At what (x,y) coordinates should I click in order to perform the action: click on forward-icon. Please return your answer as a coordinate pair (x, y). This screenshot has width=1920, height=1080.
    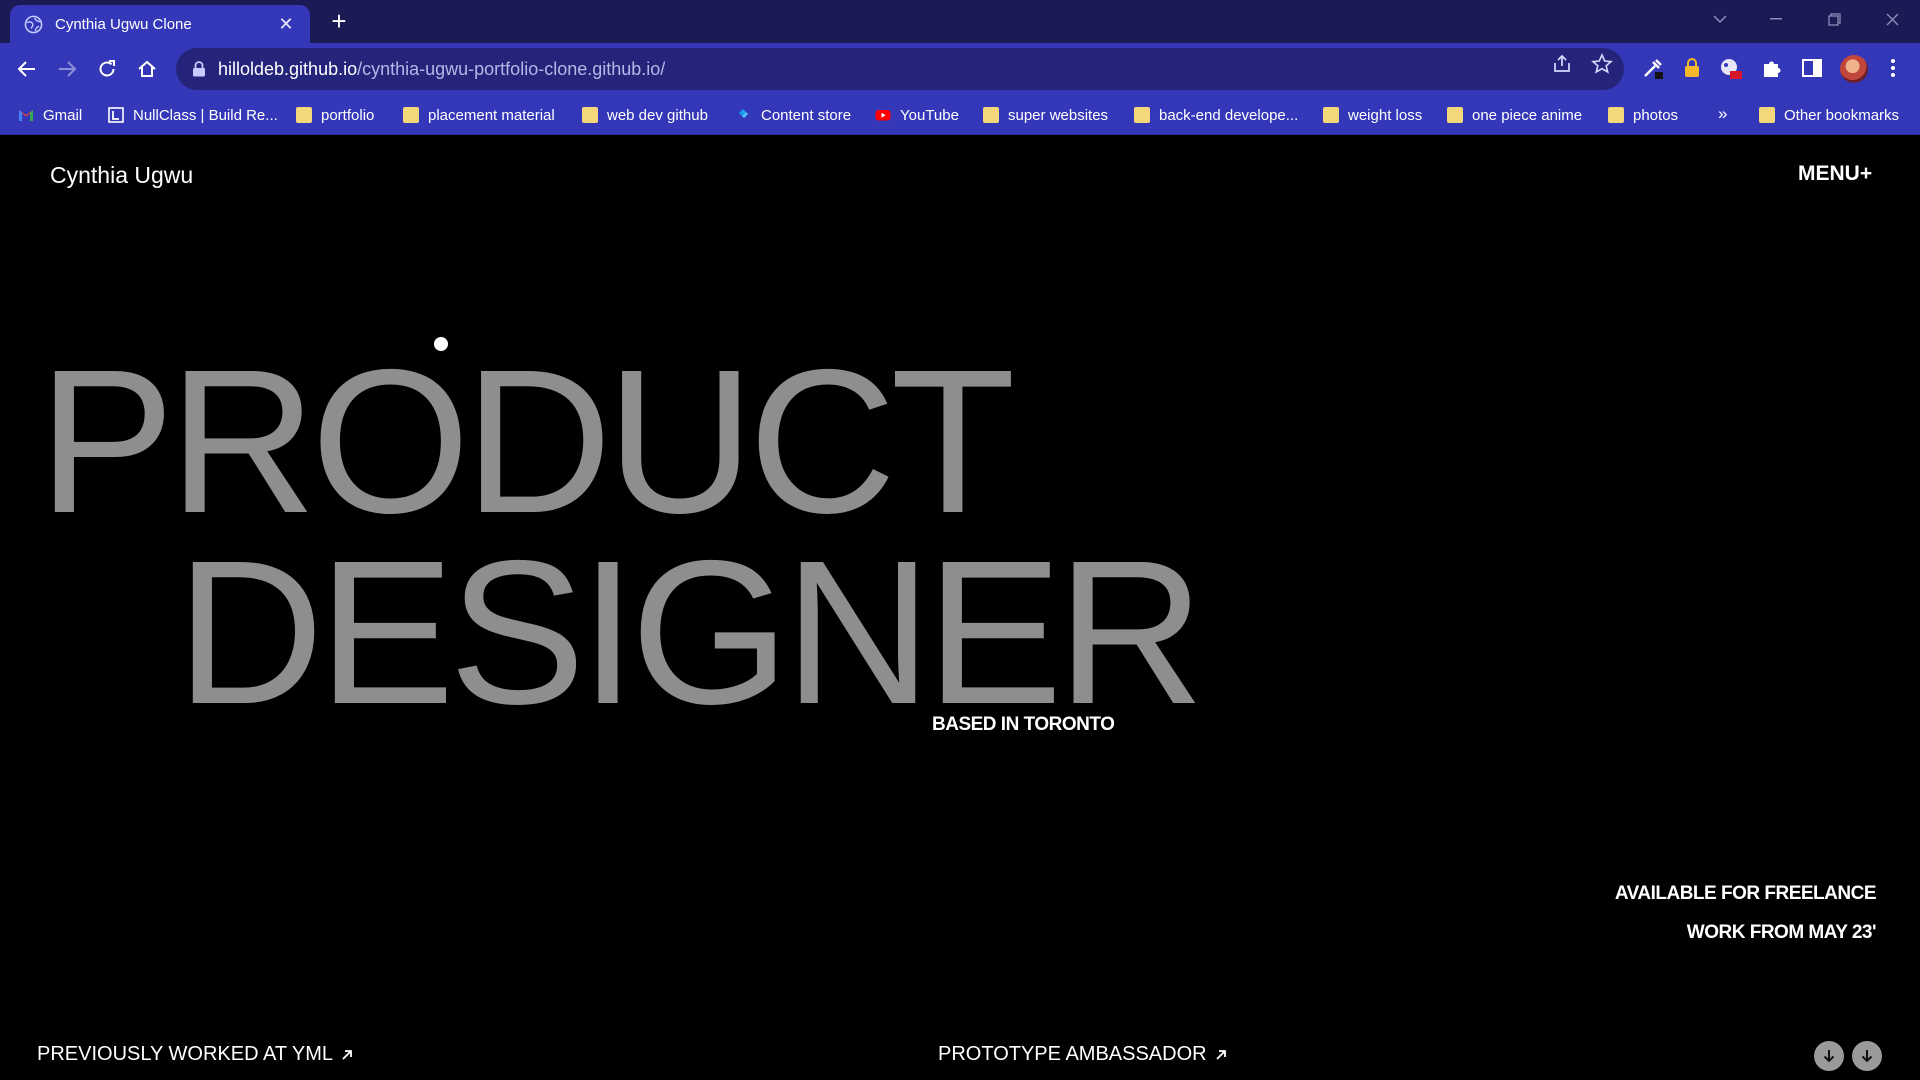
    Looking at the image, I should click on (67, 69).